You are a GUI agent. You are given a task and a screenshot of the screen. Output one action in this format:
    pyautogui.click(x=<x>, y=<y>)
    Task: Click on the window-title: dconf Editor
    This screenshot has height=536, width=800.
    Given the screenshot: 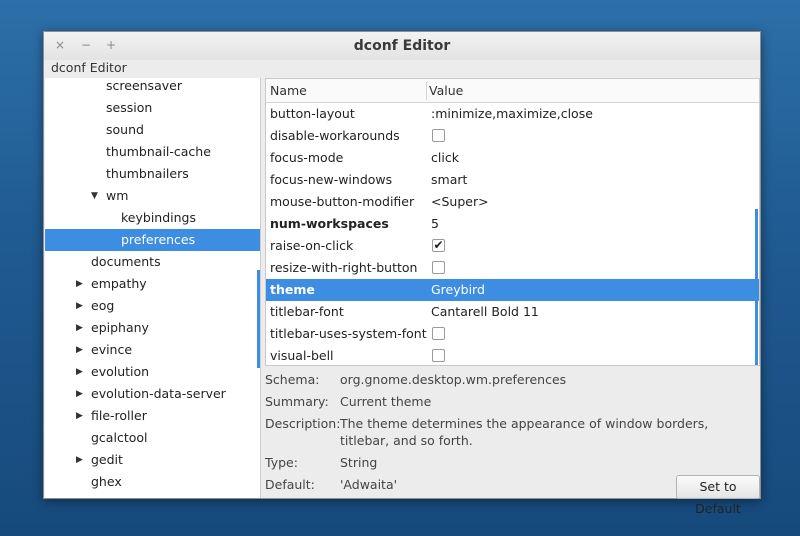 What is the action you would take?
    pyautogui.click(x=402, y=46)
    